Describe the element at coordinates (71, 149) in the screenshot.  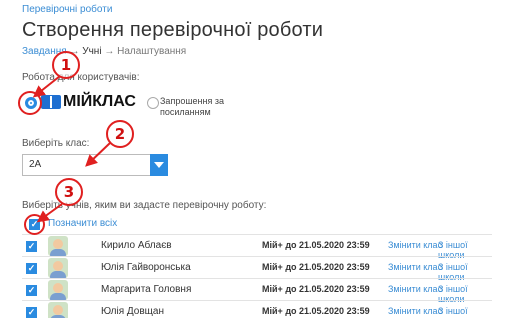
I see `annotation-arrows` at that location.